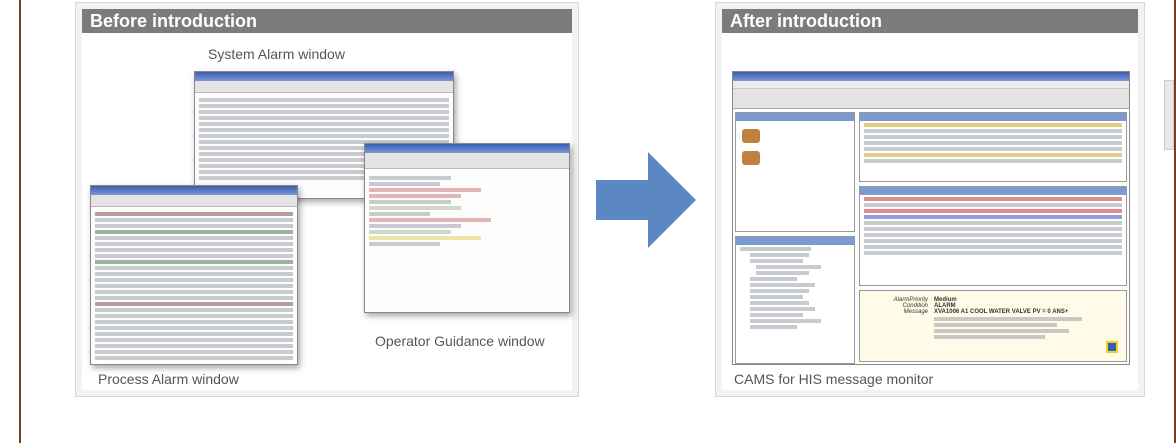 This screenshot has width=1176, height=443. Describe the element at coordinates (1112, 347) in the screenshot. I see `navigate-icon` at that location.